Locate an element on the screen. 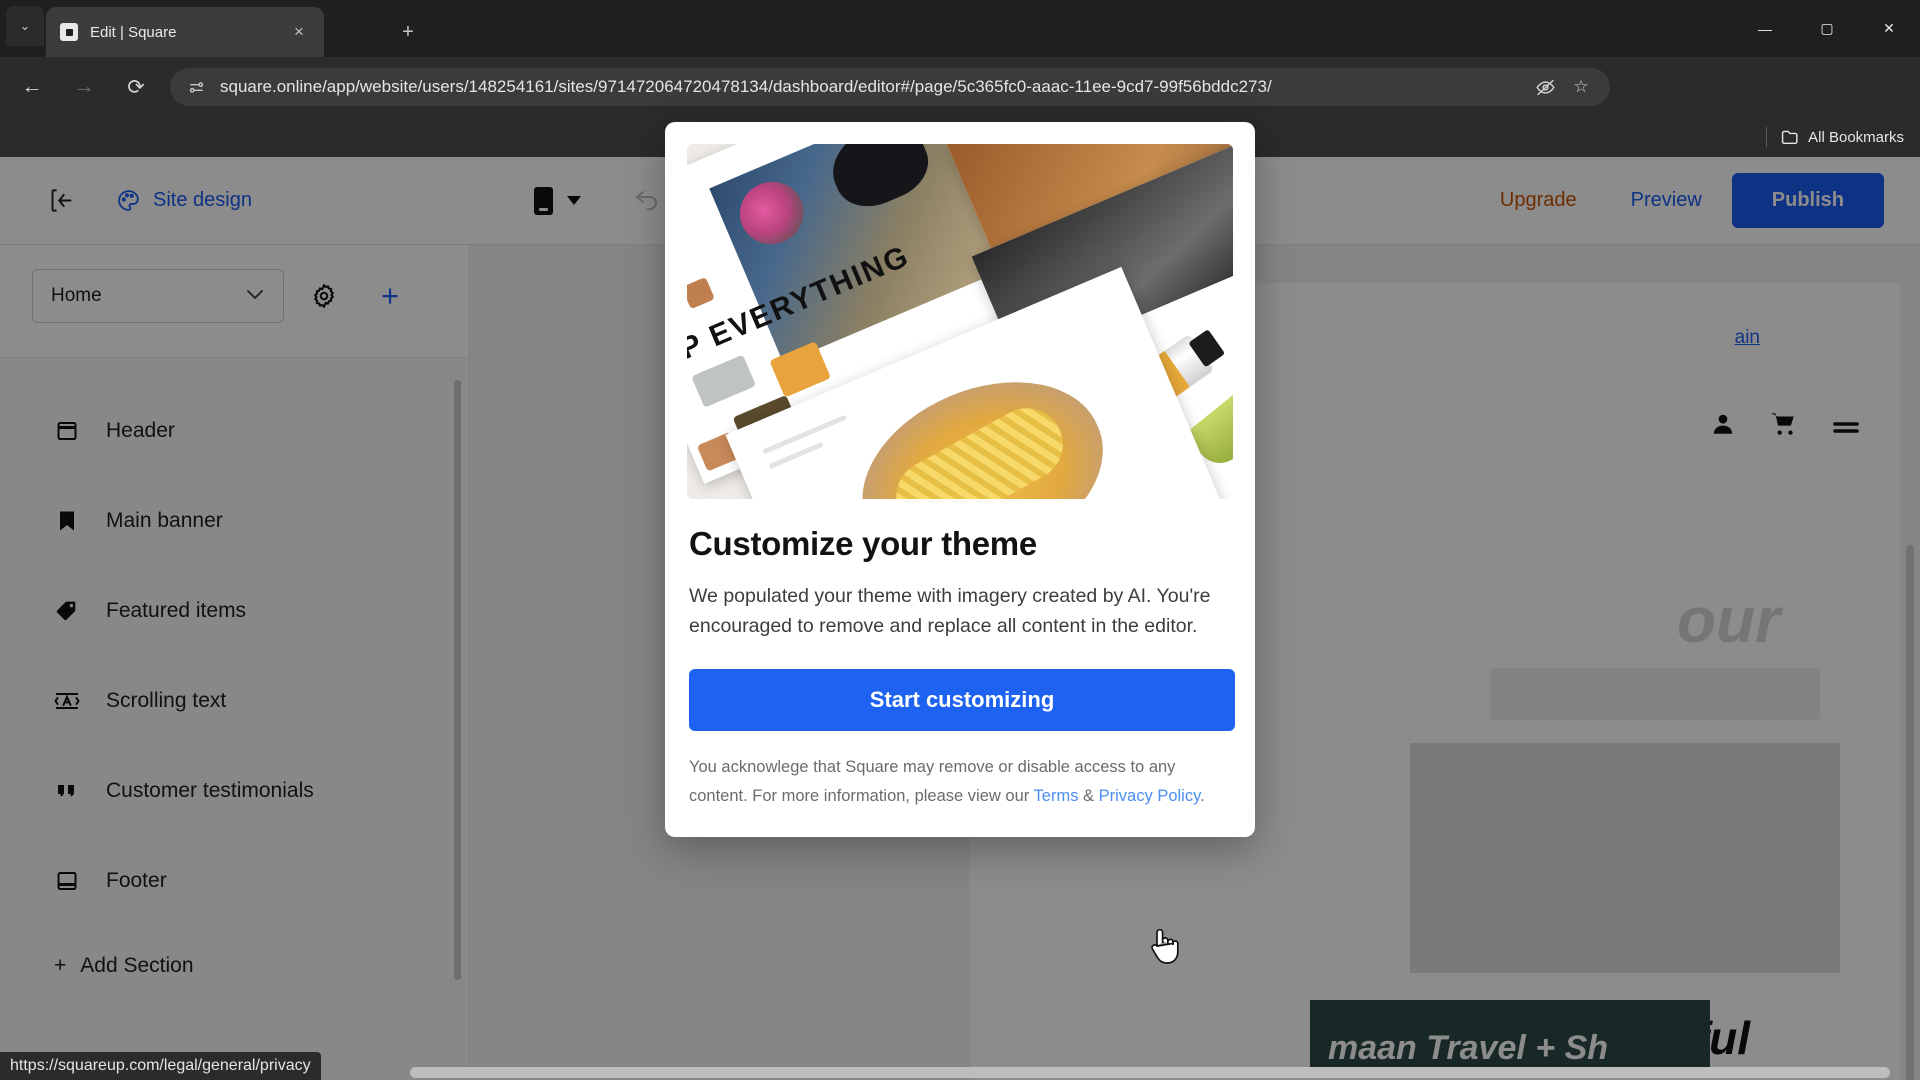  canvas-scrollbar is located at coordinates (1910, 812).